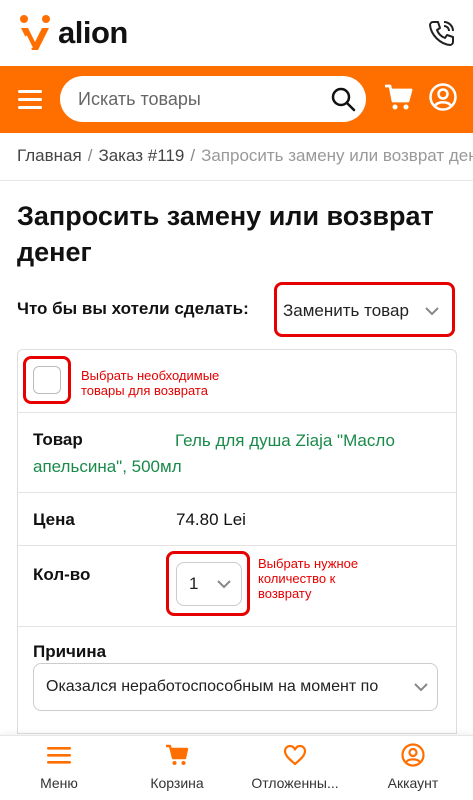 The width and height of the screenshot is (473, 800). I want to click on breadcrumb-order: Заказ #119, so click(141, 155).